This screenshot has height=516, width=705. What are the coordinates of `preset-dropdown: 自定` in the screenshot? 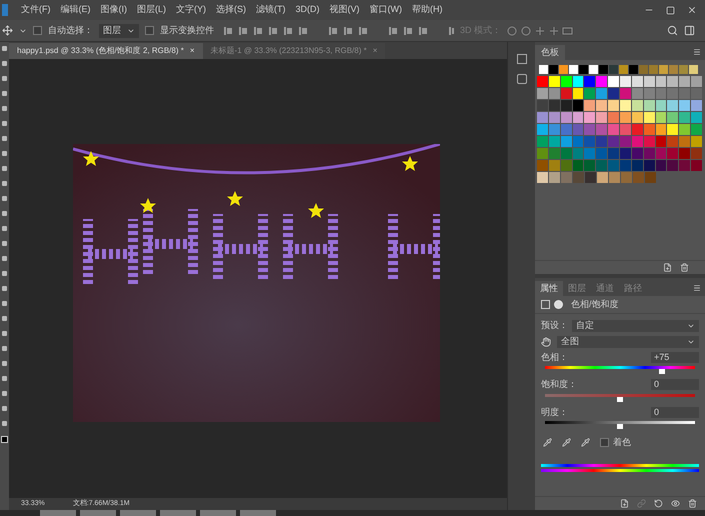 It's located at (635, 326).